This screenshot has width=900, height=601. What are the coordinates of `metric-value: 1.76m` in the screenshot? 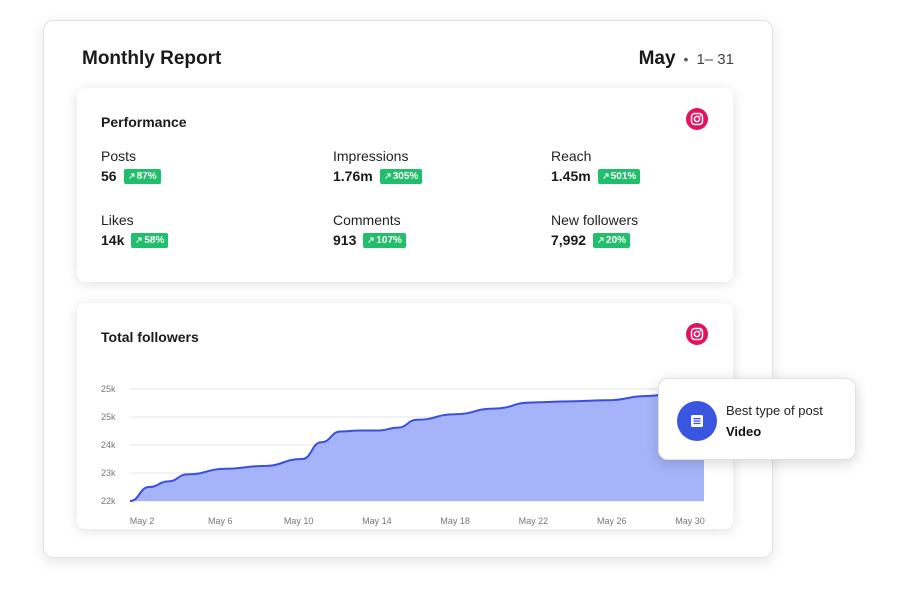 It's located at (353, 176).